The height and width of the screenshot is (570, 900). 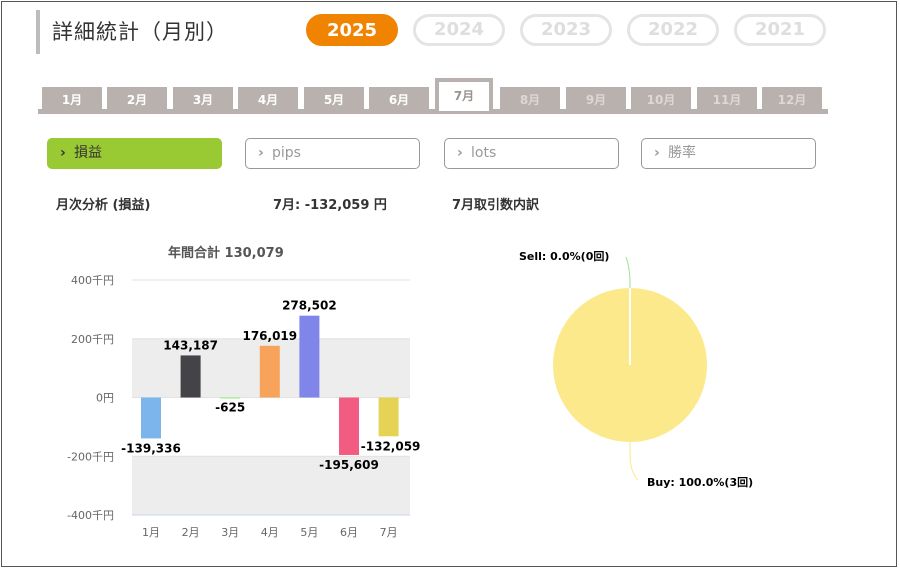 What do you see at coordinates (700, 482) in the screenshot?
I see `buy-slice-label: Buy: 100.0%(3回)` at bounding box center [700, 482].